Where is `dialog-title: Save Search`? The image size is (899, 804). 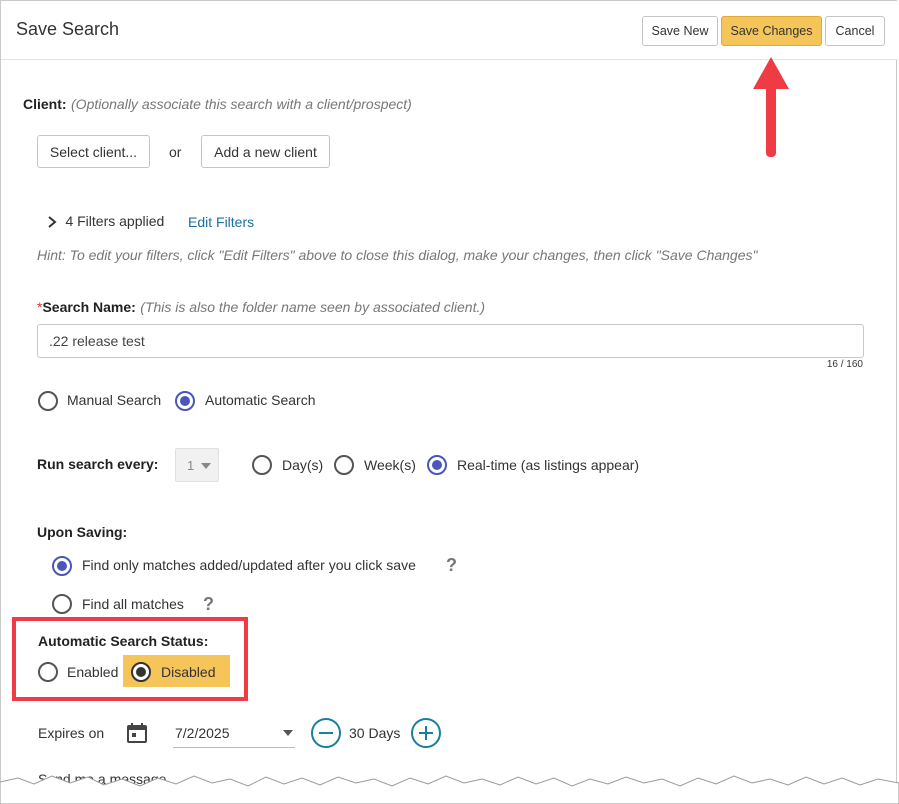
dialog-title: Save Search is located at coordinates (68, 29).